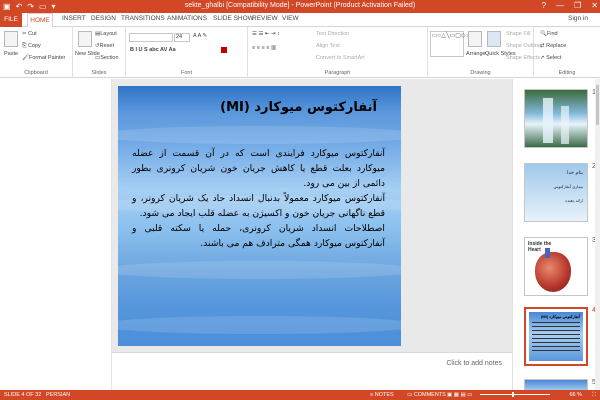 The height and width of the screenshot is (400, 600). Describe the element at coordinates (474, 363) in the screenshot. I see `notes-placeholder: Click to add notes` at that location.